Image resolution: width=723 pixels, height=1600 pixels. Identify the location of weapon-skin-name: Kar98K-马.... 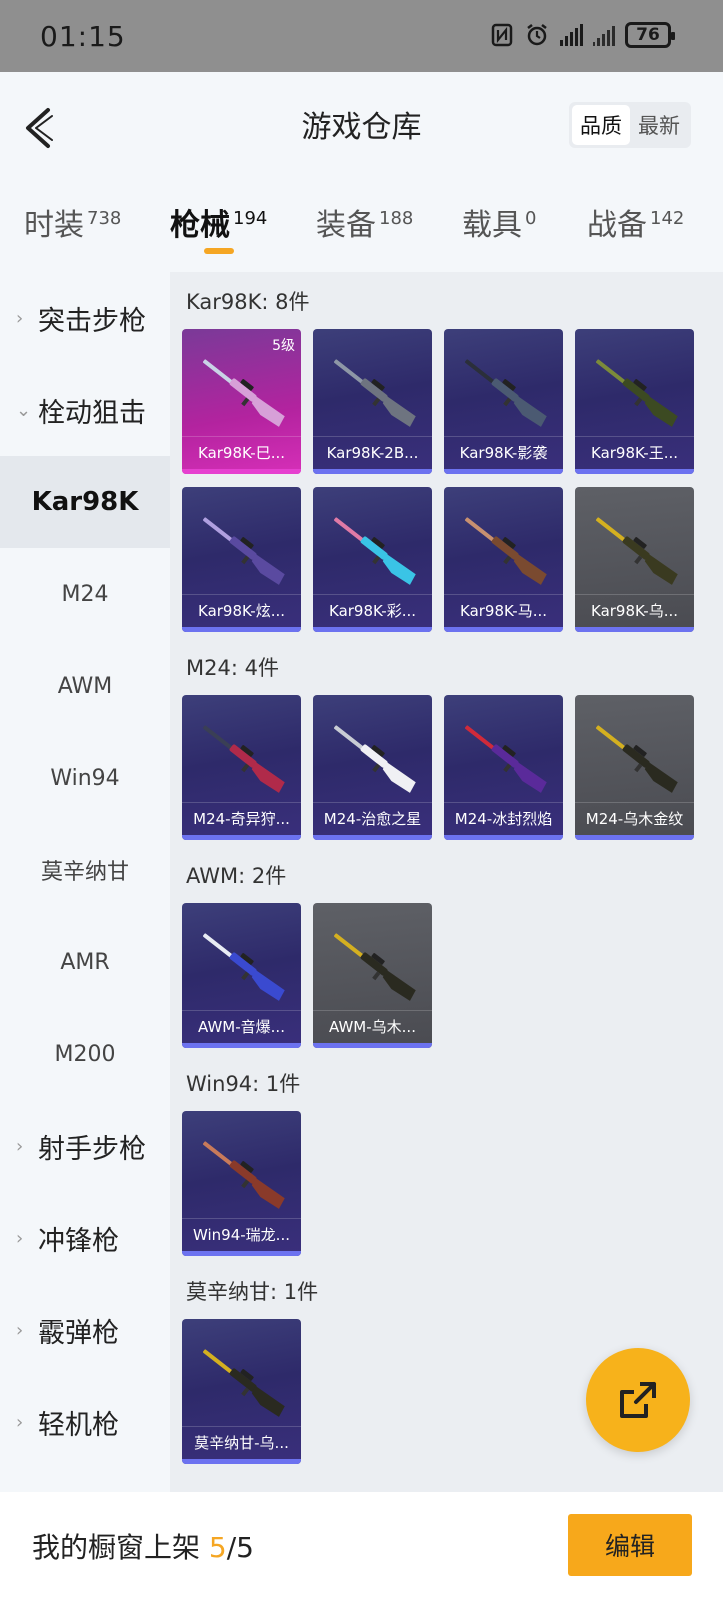
(503, 610).